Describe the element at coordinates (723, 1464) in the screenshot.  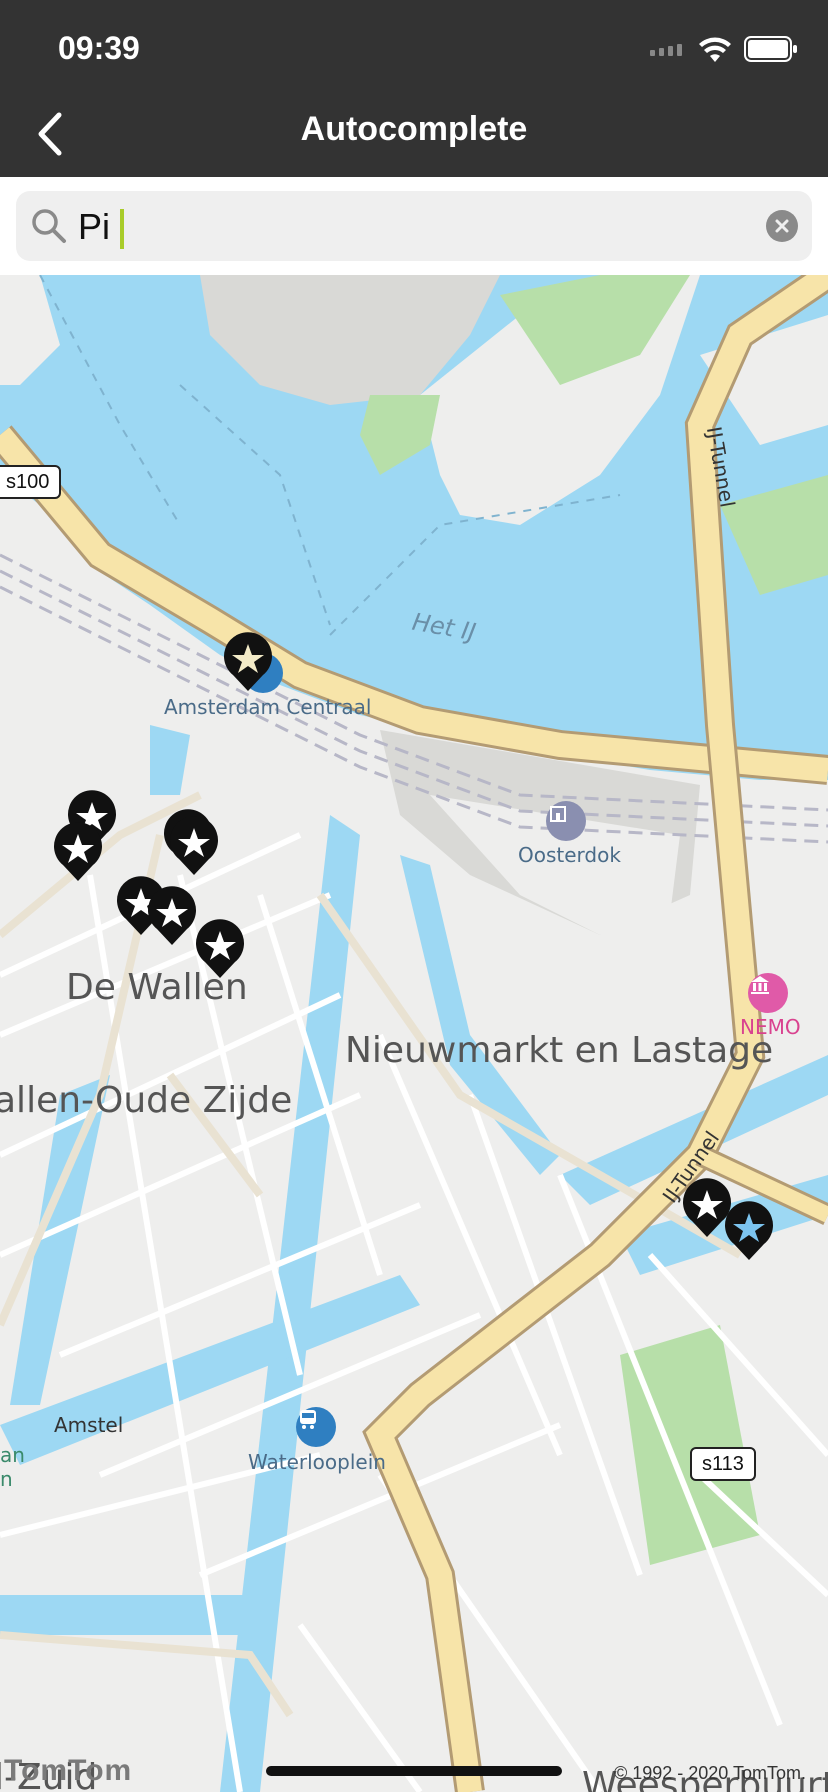
I see `route-shield-s113: s113` at that location.